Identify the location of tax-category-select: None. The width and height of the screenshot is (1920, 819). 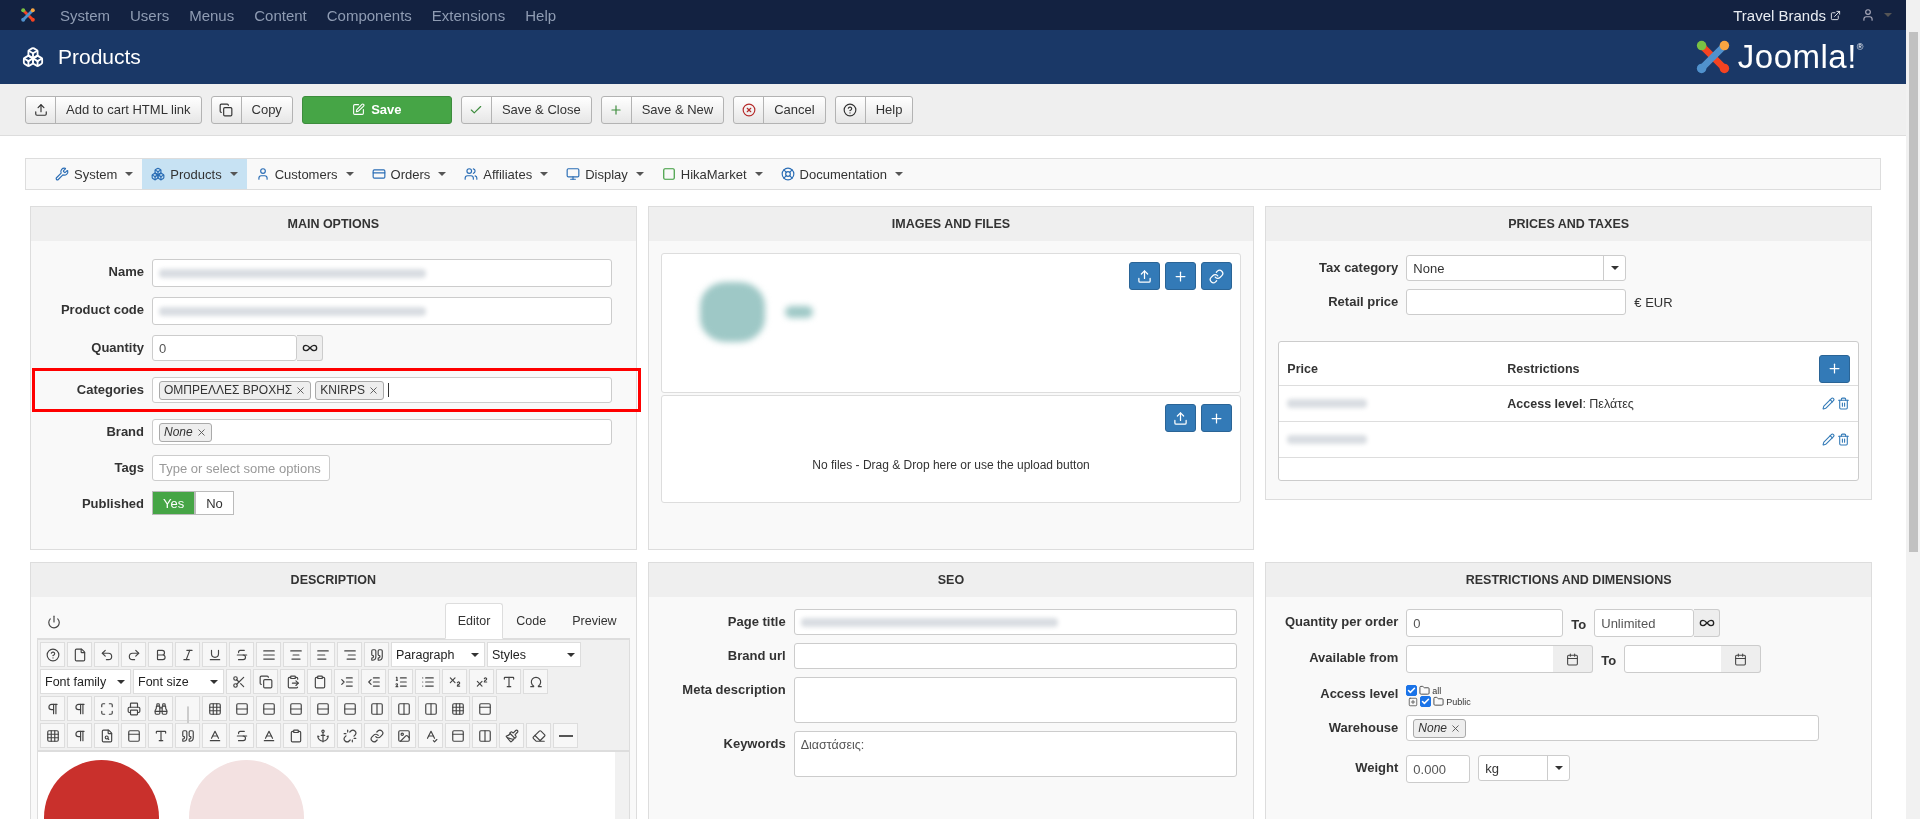
(1516, 268).